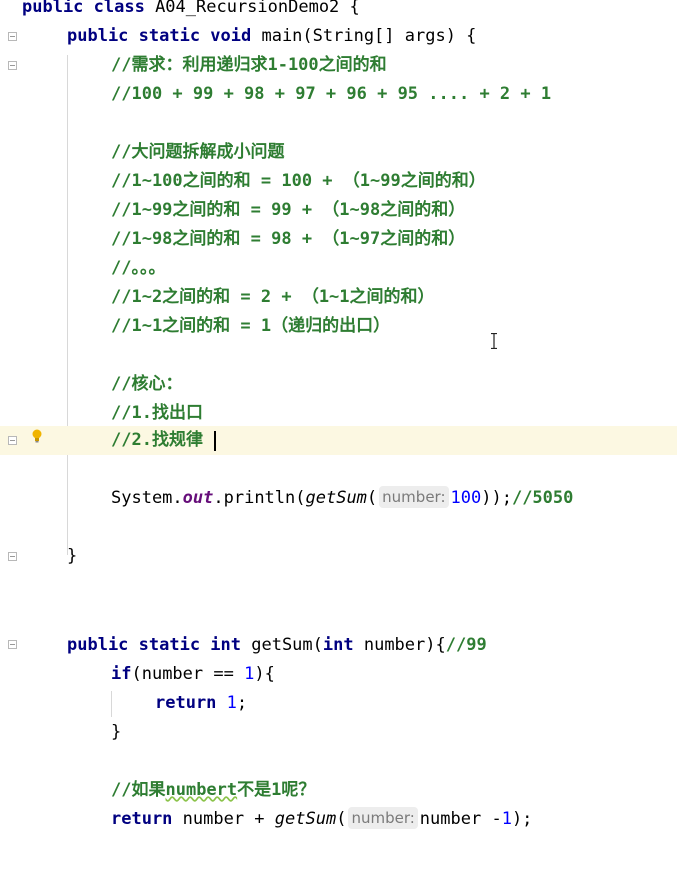  I want to click on comment: //1~98之间的和 = 98 + （1~97之间的和）, so click(288, 239).